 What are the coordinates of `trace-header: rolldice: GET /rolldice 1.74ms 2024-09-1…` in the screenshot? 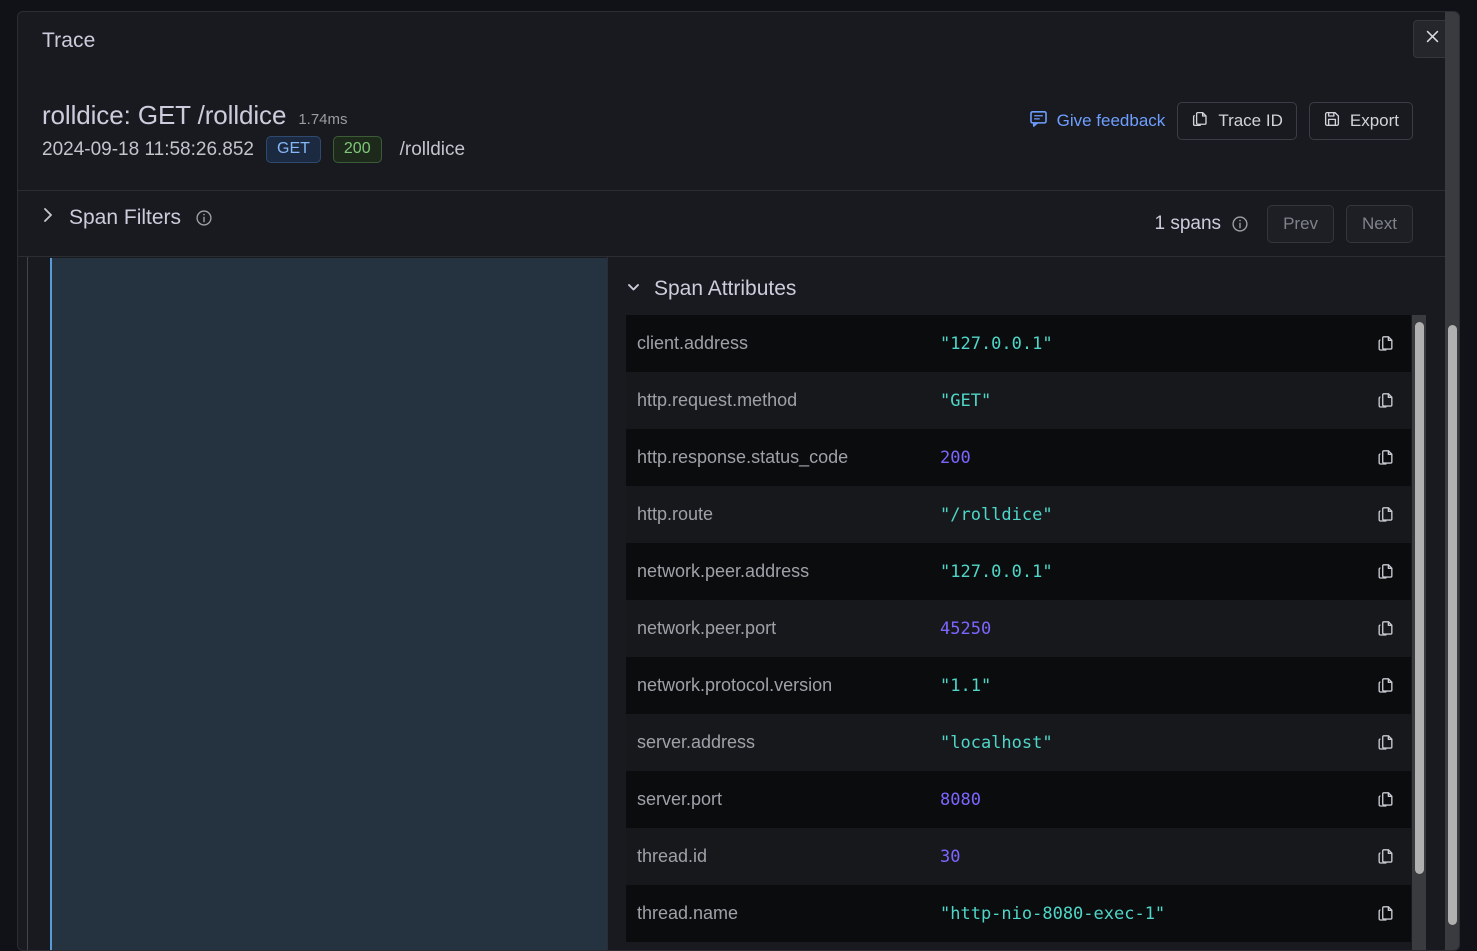 It's located at (738, 132).